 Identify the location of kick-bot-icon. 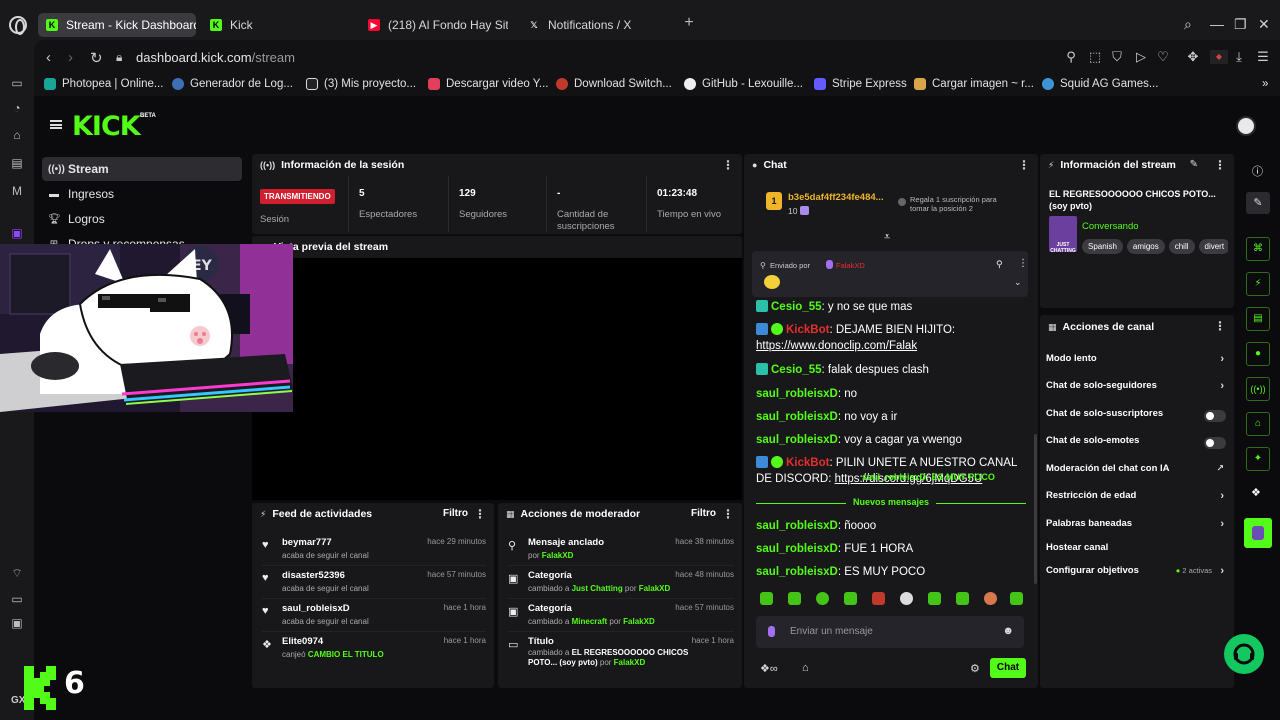
(1258, 533).